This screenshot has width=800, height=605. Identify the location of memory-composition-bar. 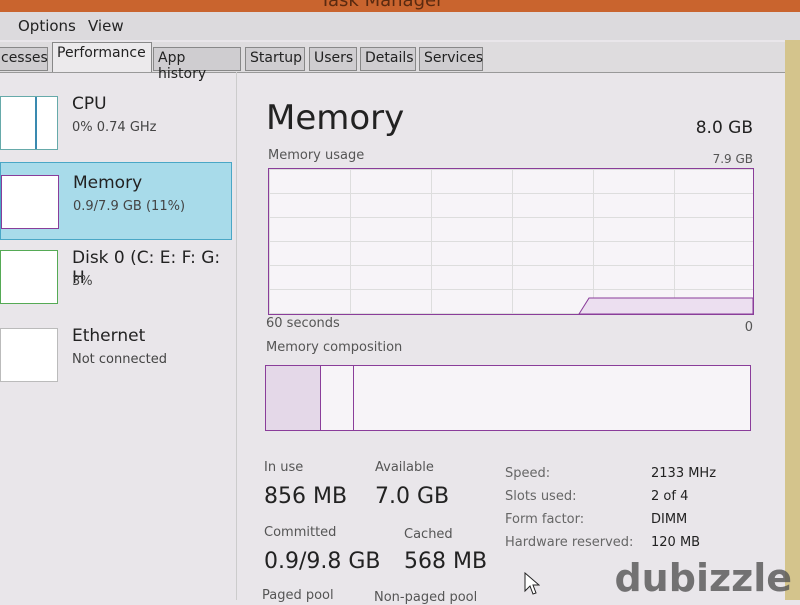
(508, 398).